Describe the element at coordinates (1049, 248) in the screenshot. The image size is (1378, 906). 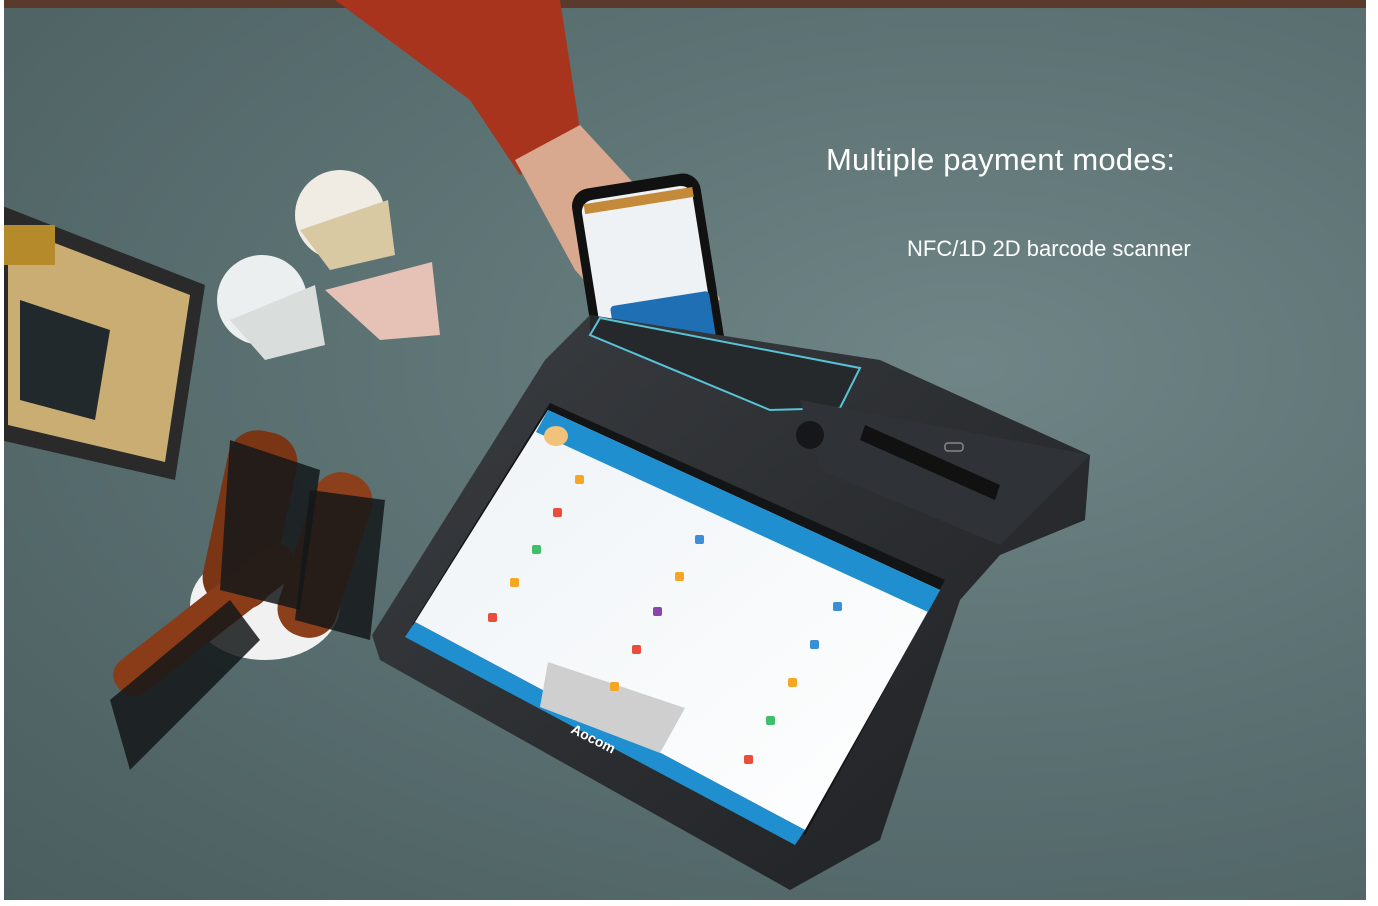
I see `subheadline: NFC/1D 2D barcode scanner` at that location.